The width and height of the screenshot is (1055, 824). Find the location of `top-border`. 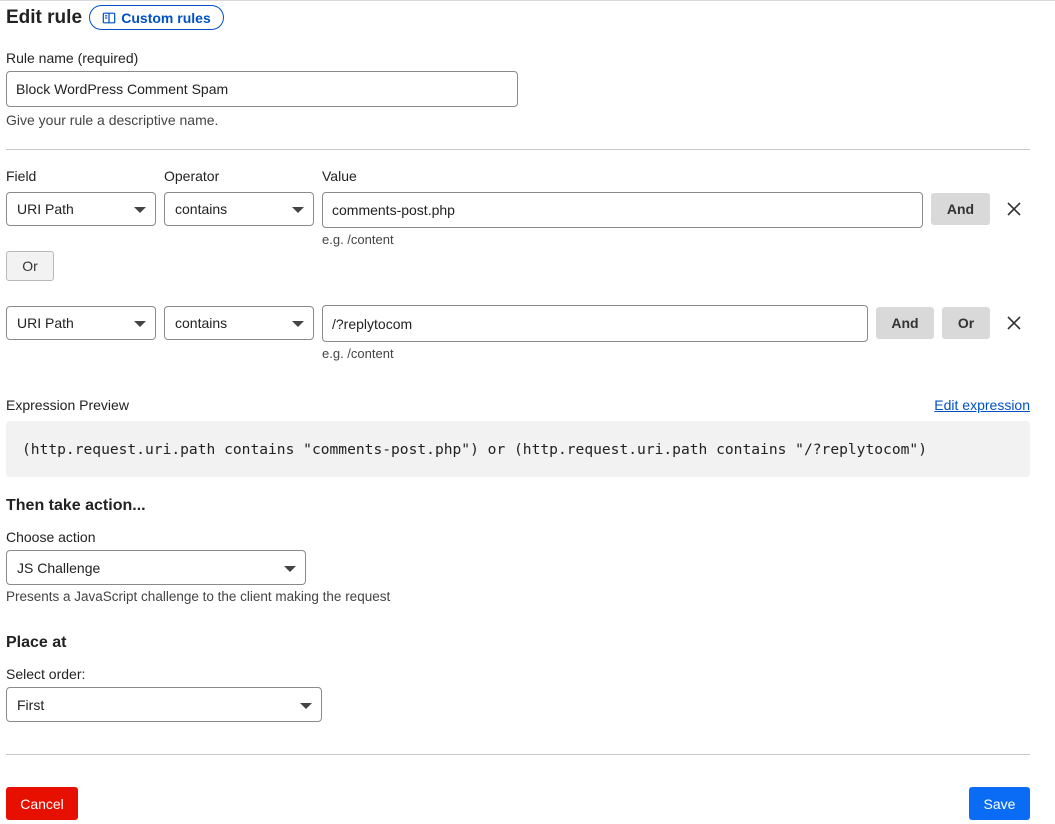

top-border is located at coordinates (527, 0).